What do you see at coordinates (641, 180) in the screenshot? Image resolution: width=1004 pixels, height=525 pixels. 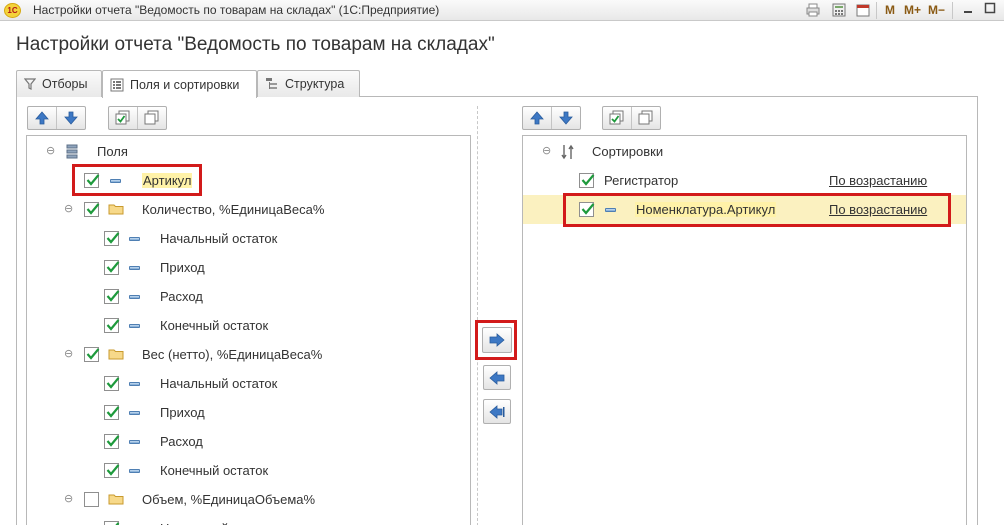 I see `sort-row-label: Регистратор` at bounding box center [641, 180].